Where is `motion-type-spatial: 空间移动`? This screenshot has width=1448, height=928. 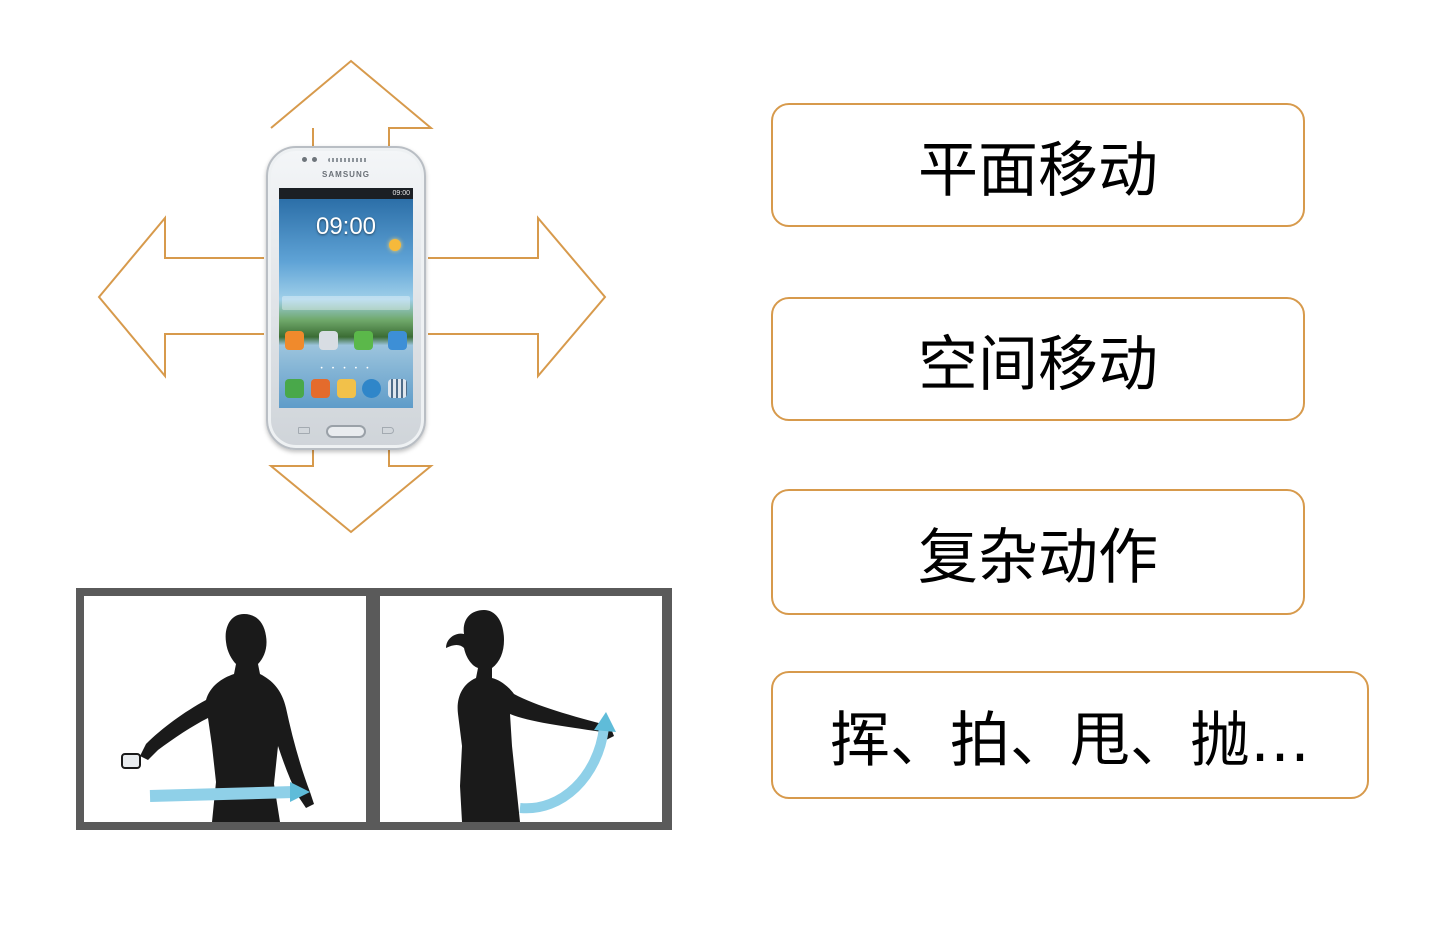 motion-type-spatial: 空间移动 is located at coordinates (1038, 359).